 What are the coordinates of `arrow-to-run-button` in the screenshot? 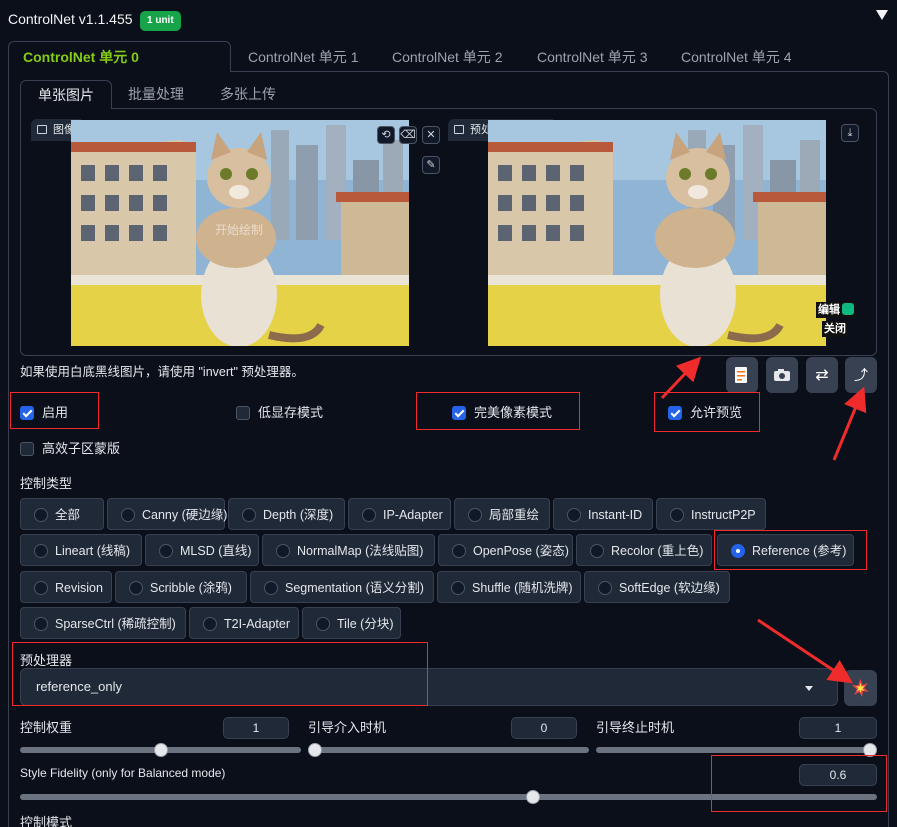 It's located at (805, 651).